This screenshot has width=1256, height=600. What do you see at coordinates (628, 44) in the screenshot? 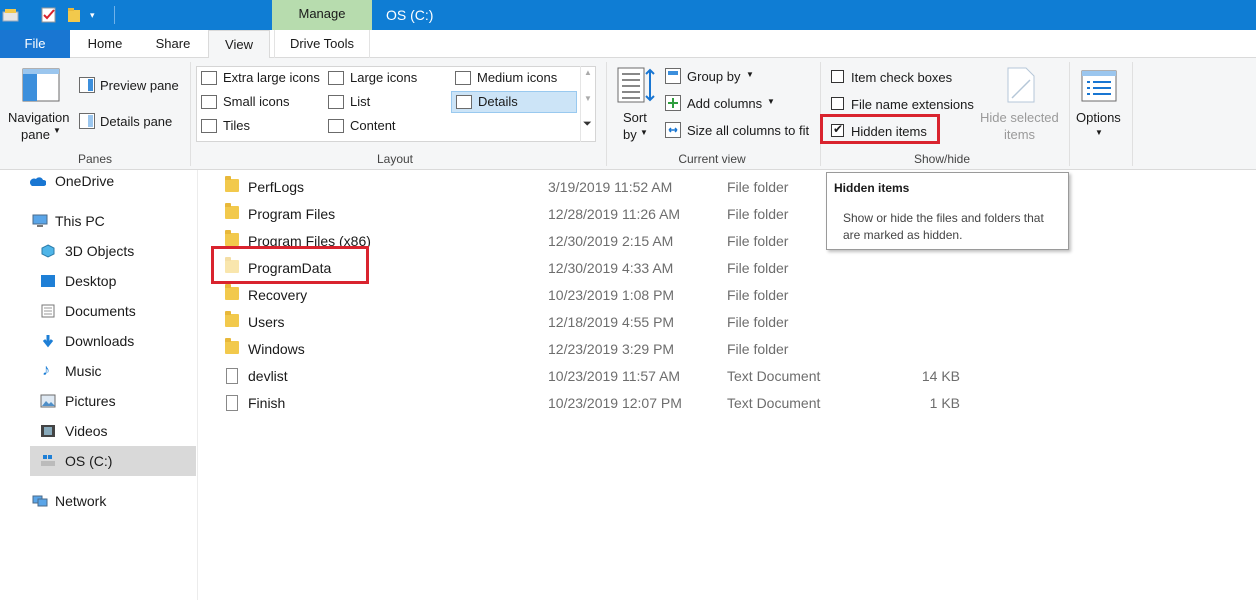
I see `ribbon-tabs: File Home Share View Drive Tools` at bounding box center [628, 44].